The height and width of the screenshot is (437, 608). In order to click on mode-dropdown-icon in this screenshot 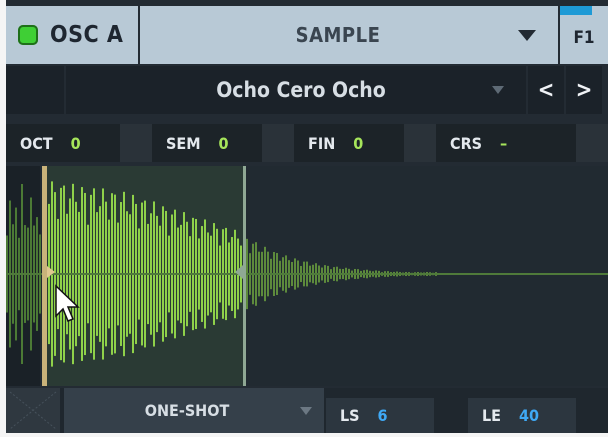, I will do `click(306, 410)`.